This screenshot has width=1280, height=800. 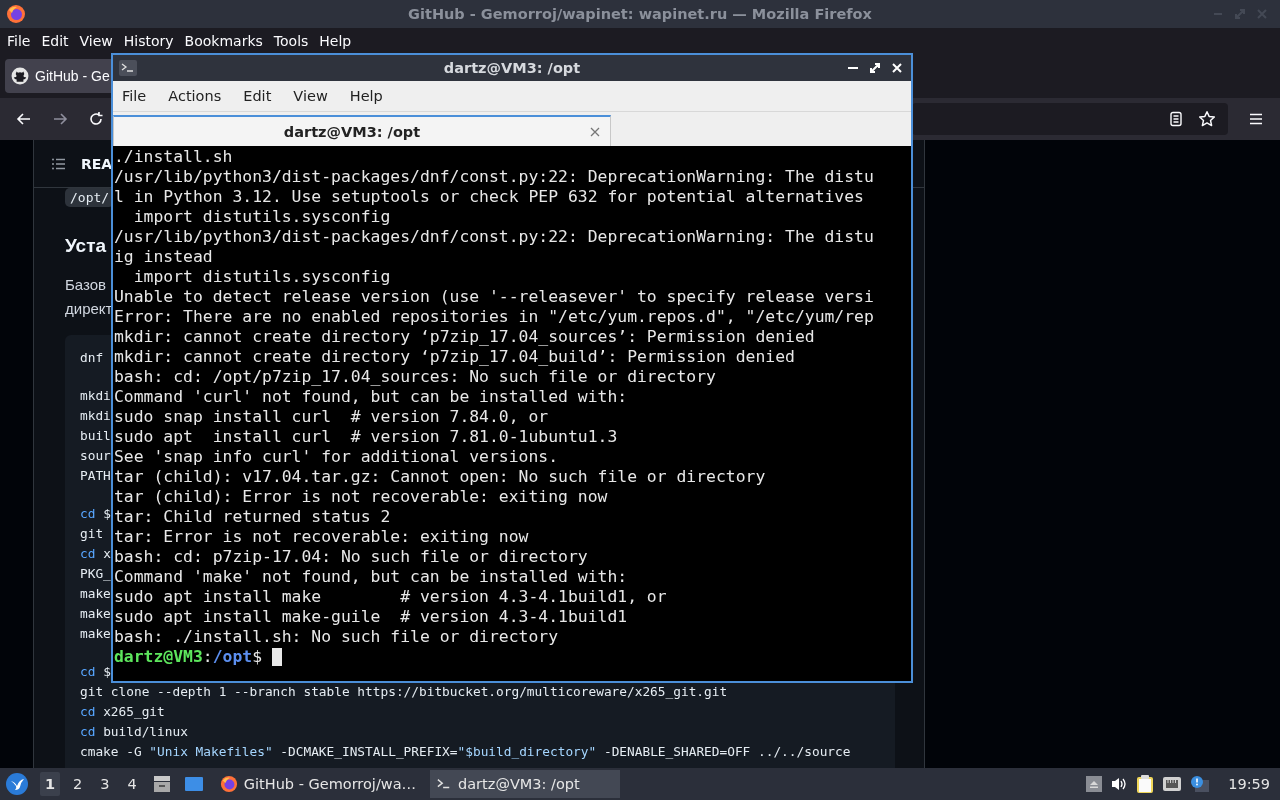 I want to click on code-line: git, so click(x=92, y=533).